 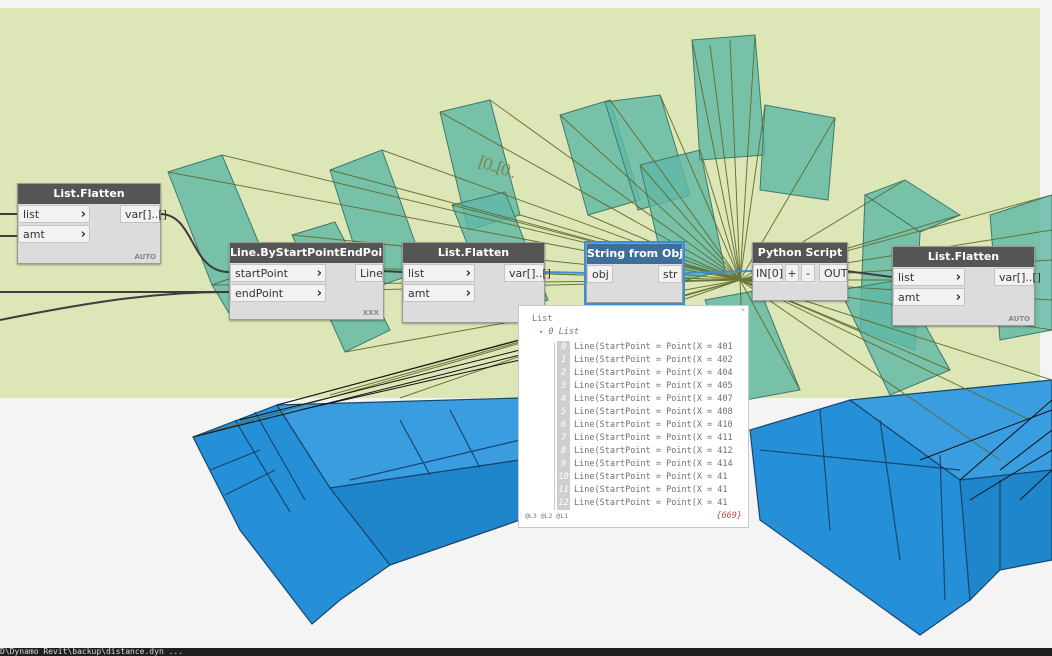 I want to click on list-item: 1 Line(StartPoint = Point(X = 402, so click(x=645, y=360).